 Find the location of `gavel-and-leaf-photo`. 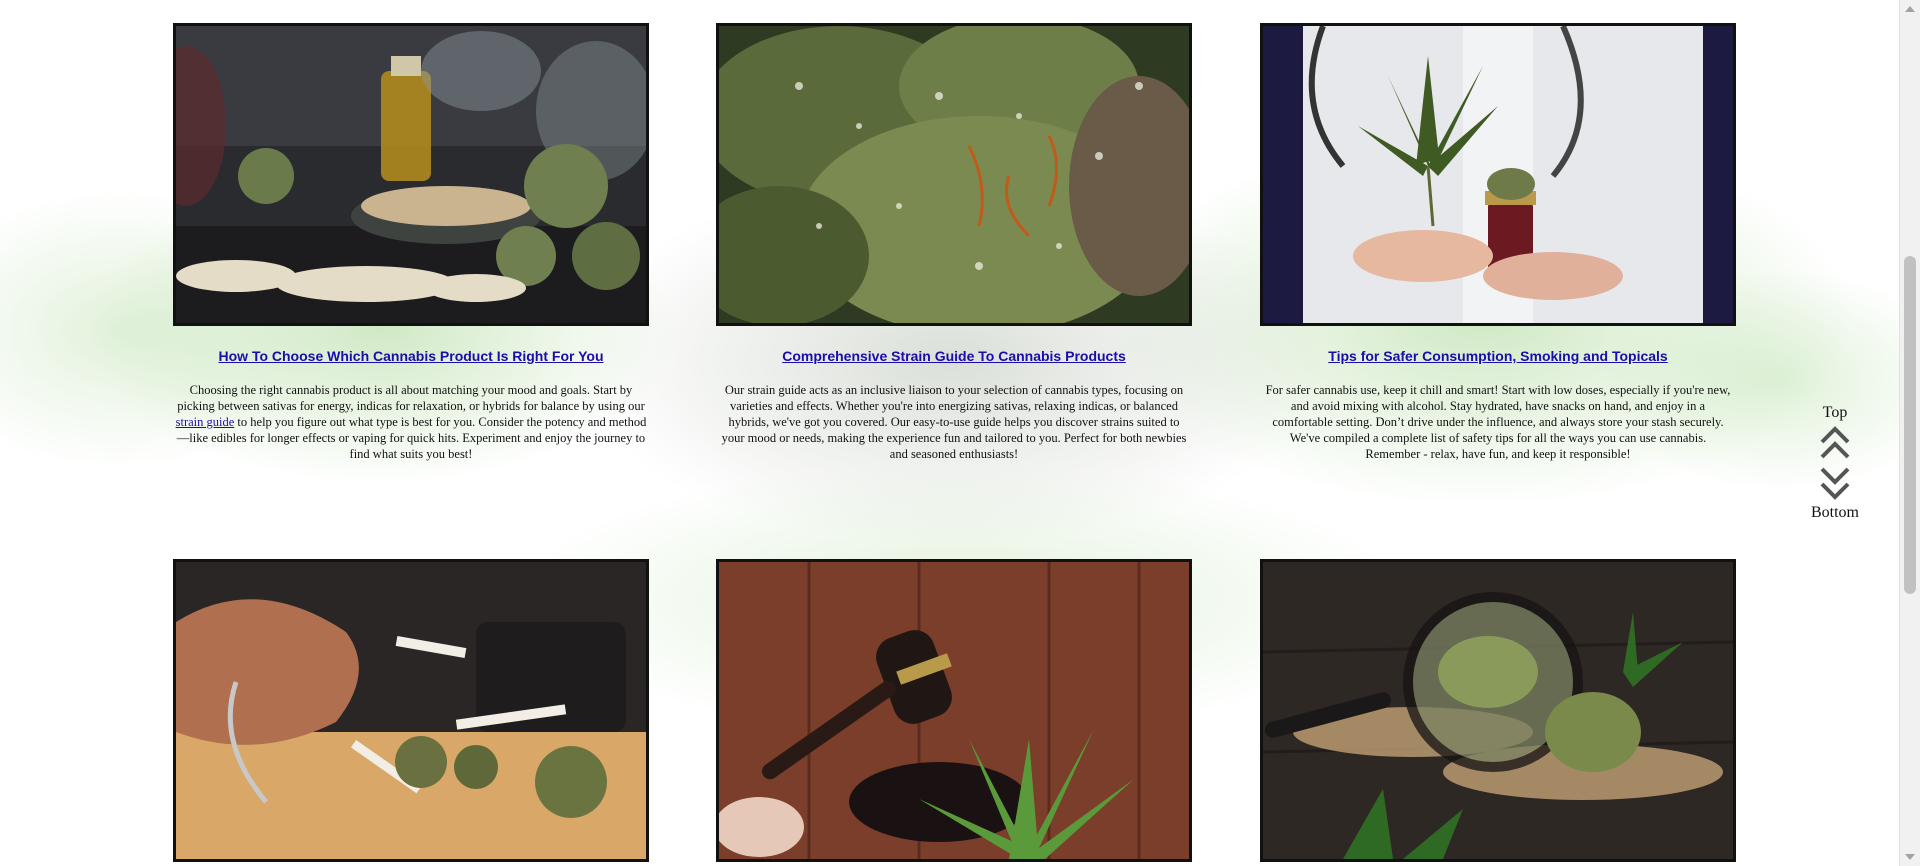

gavel-and-leaf-photo is located at coordinates (954, 710).